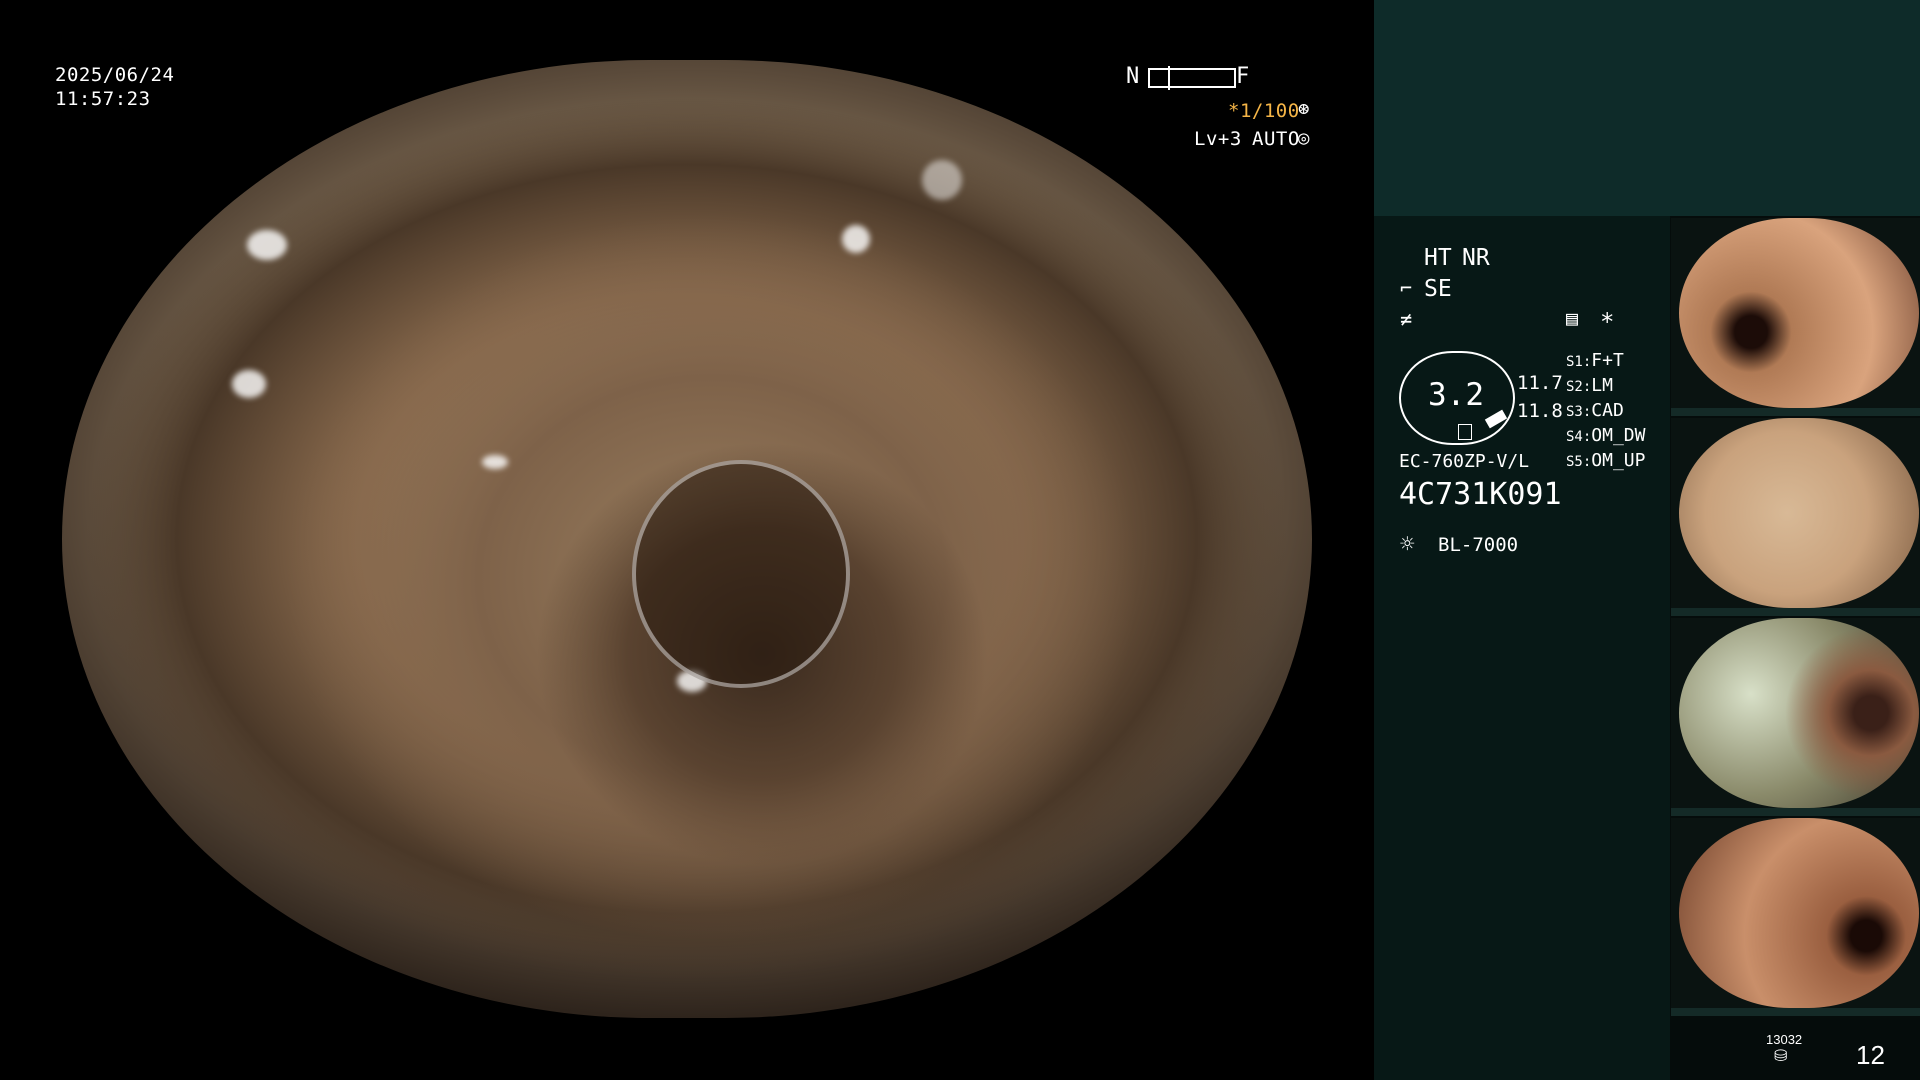  Describe the element at coordinates (1784, 1039) in the screenshot. I see `storage-count: 13032` at that location.